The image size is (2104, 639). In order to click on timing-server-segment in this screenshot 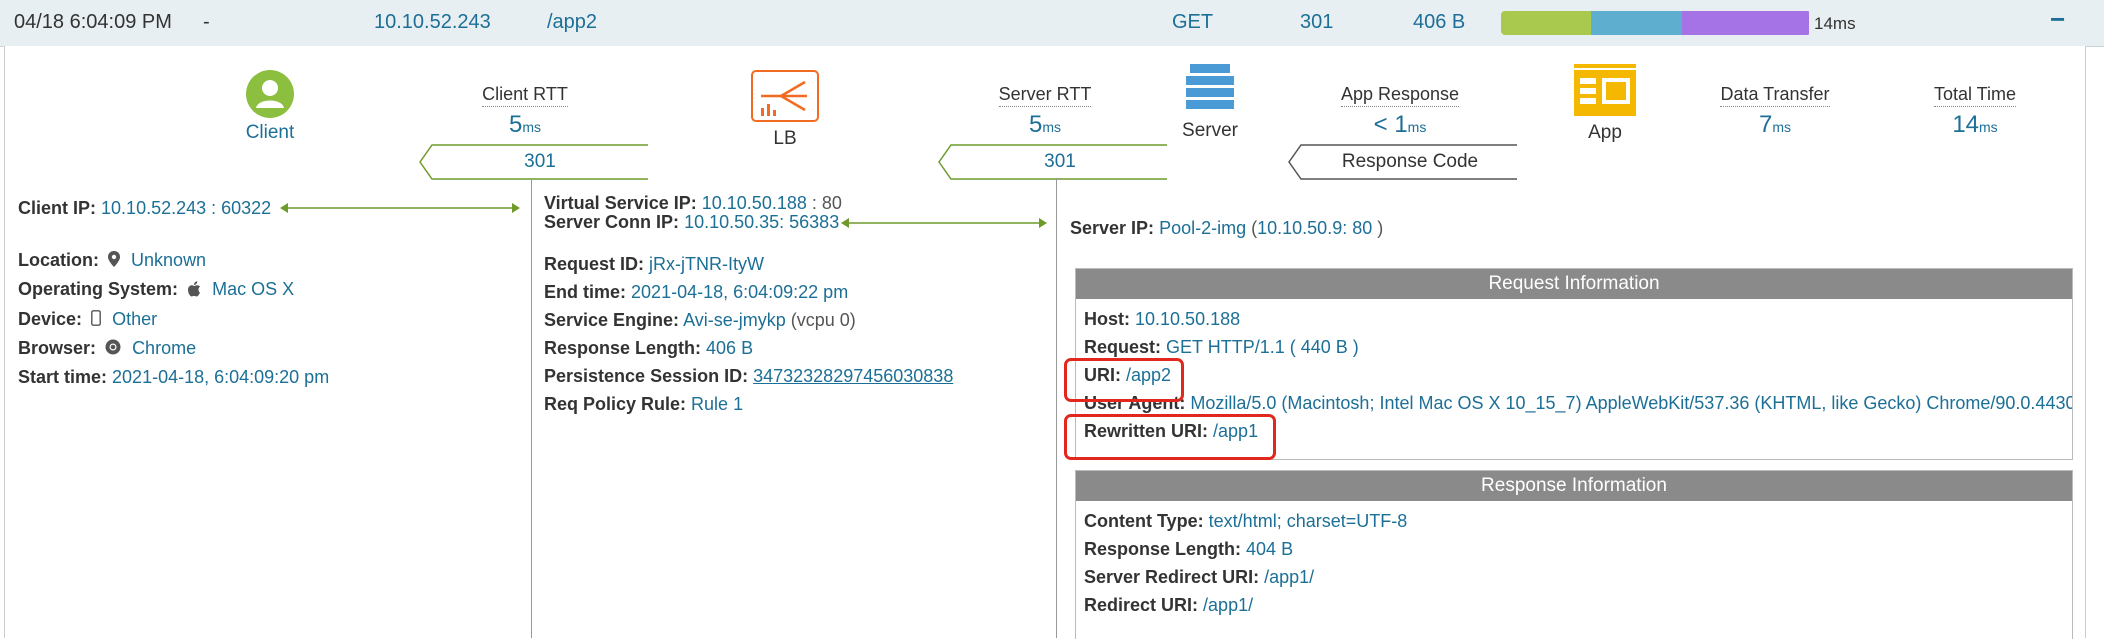, I will do `click(1636, 23)`.